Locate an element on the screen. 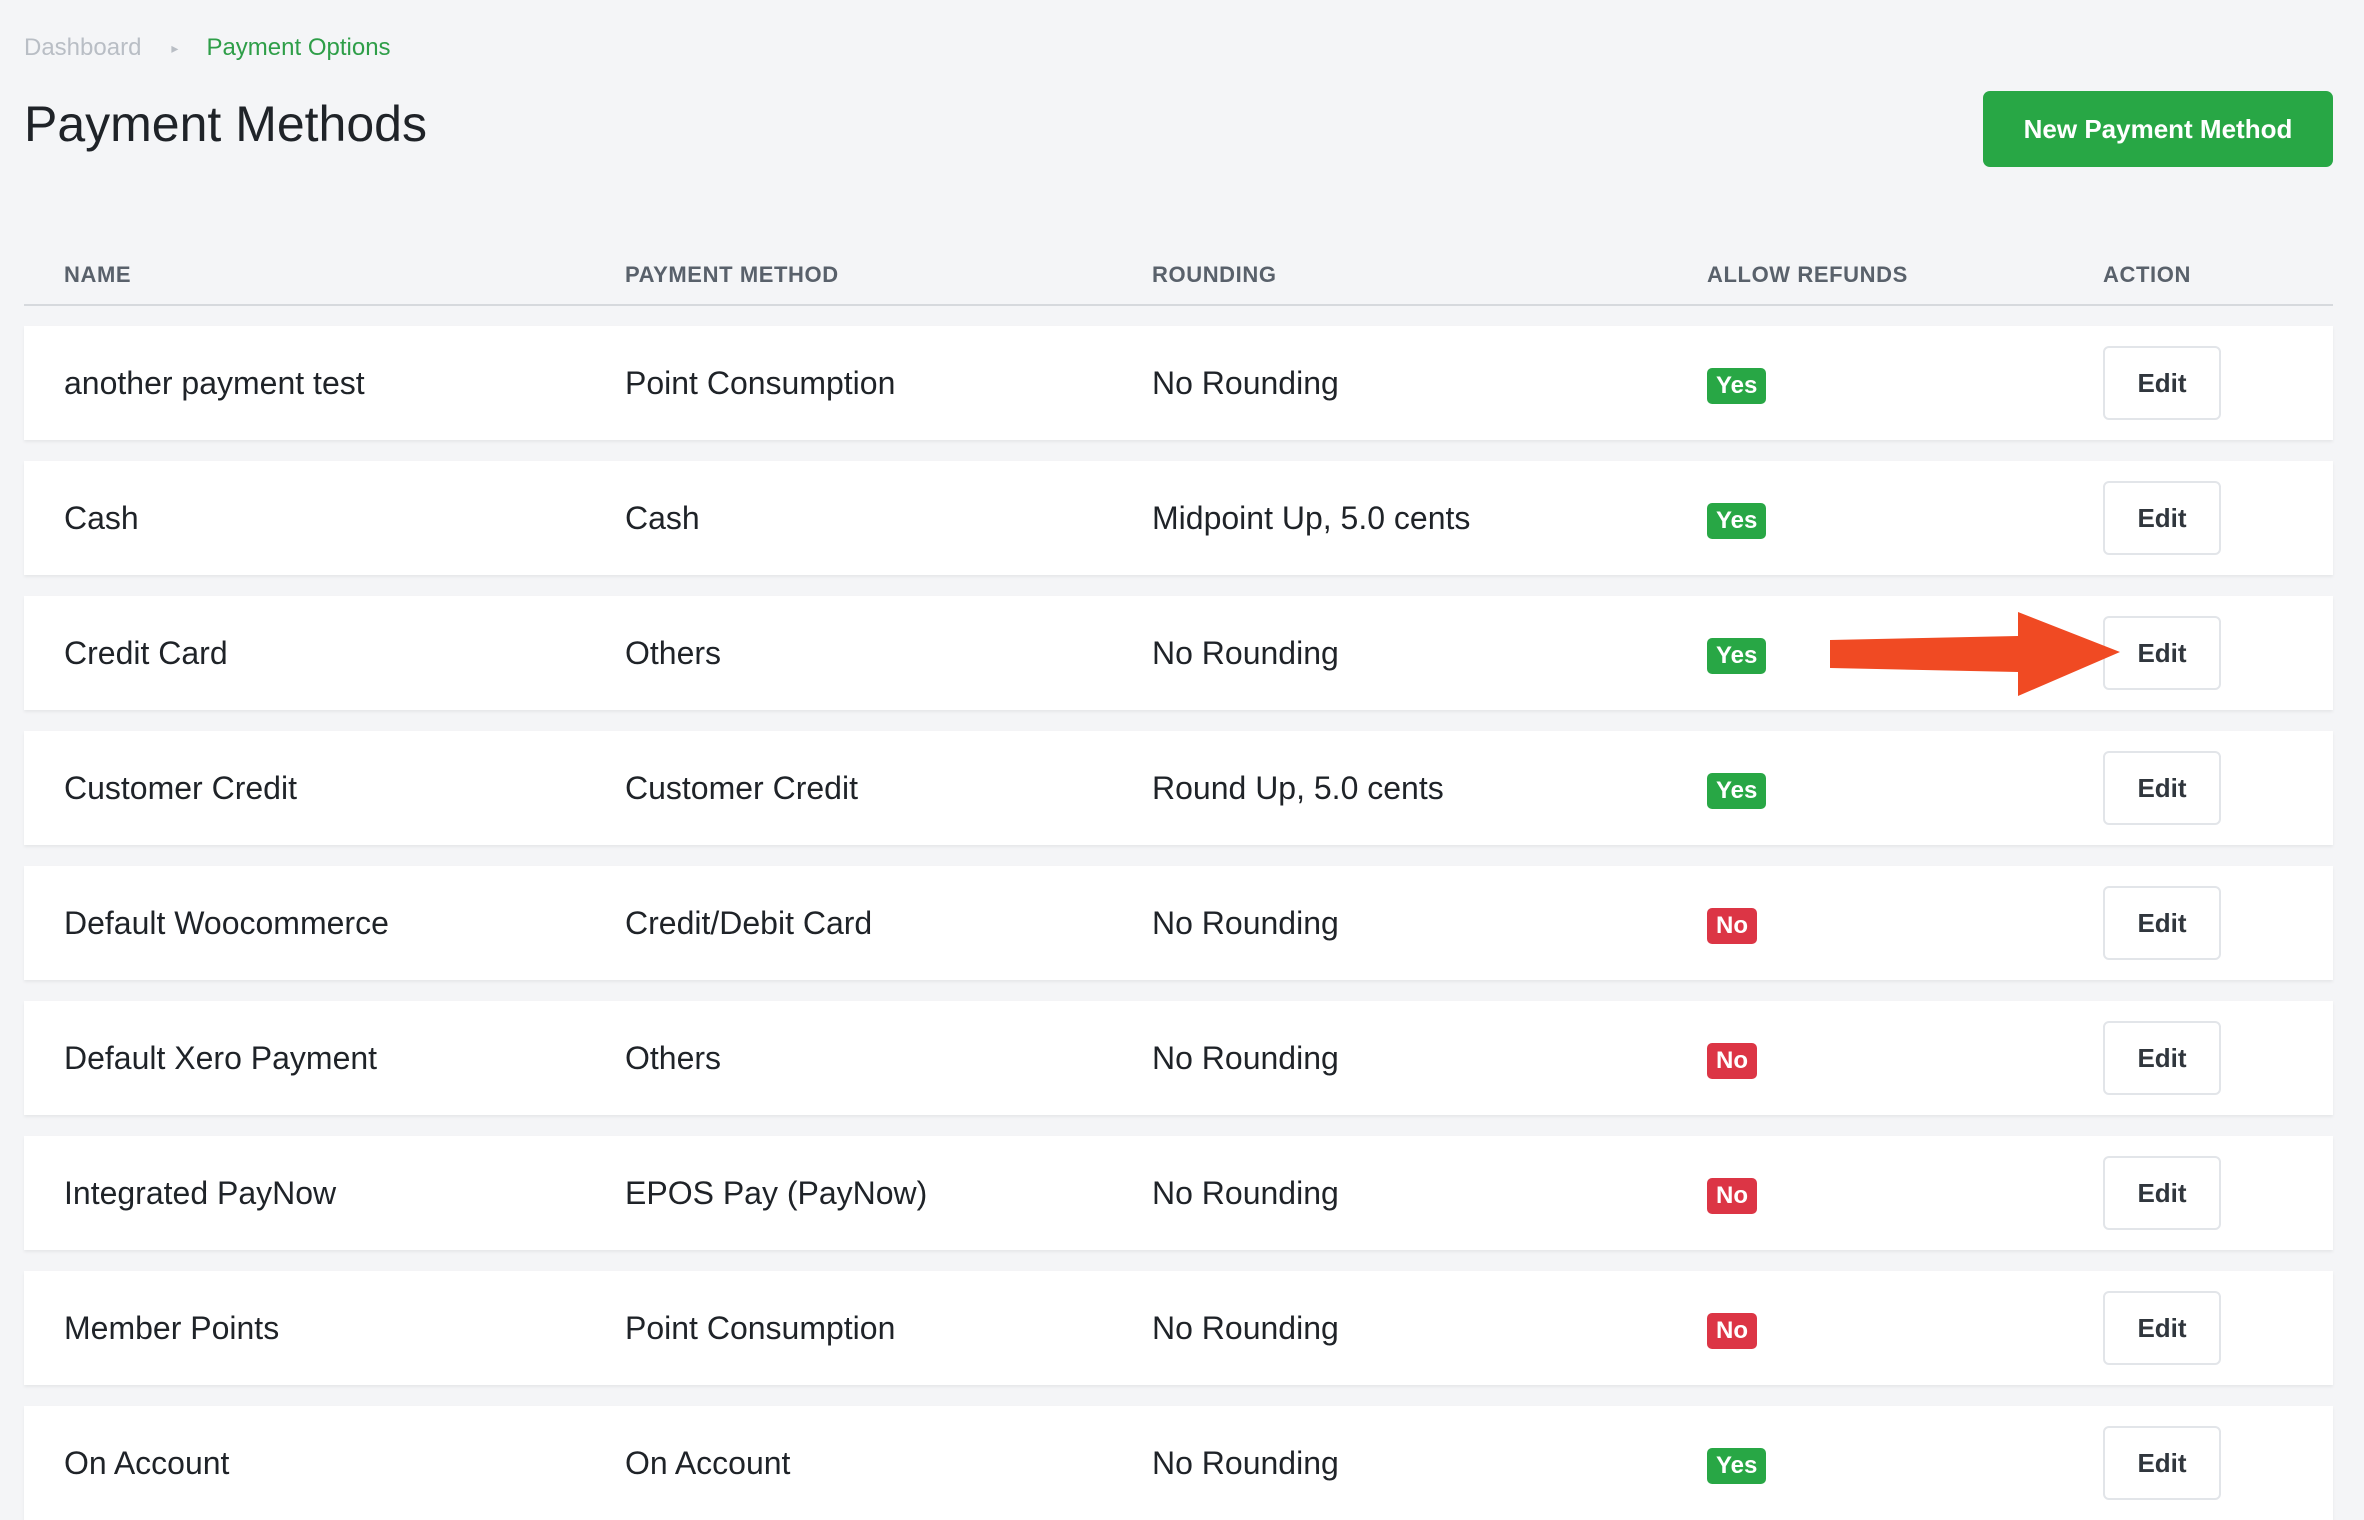  breadcrumb-current: Payment Options is located at coordinates (298, 48).